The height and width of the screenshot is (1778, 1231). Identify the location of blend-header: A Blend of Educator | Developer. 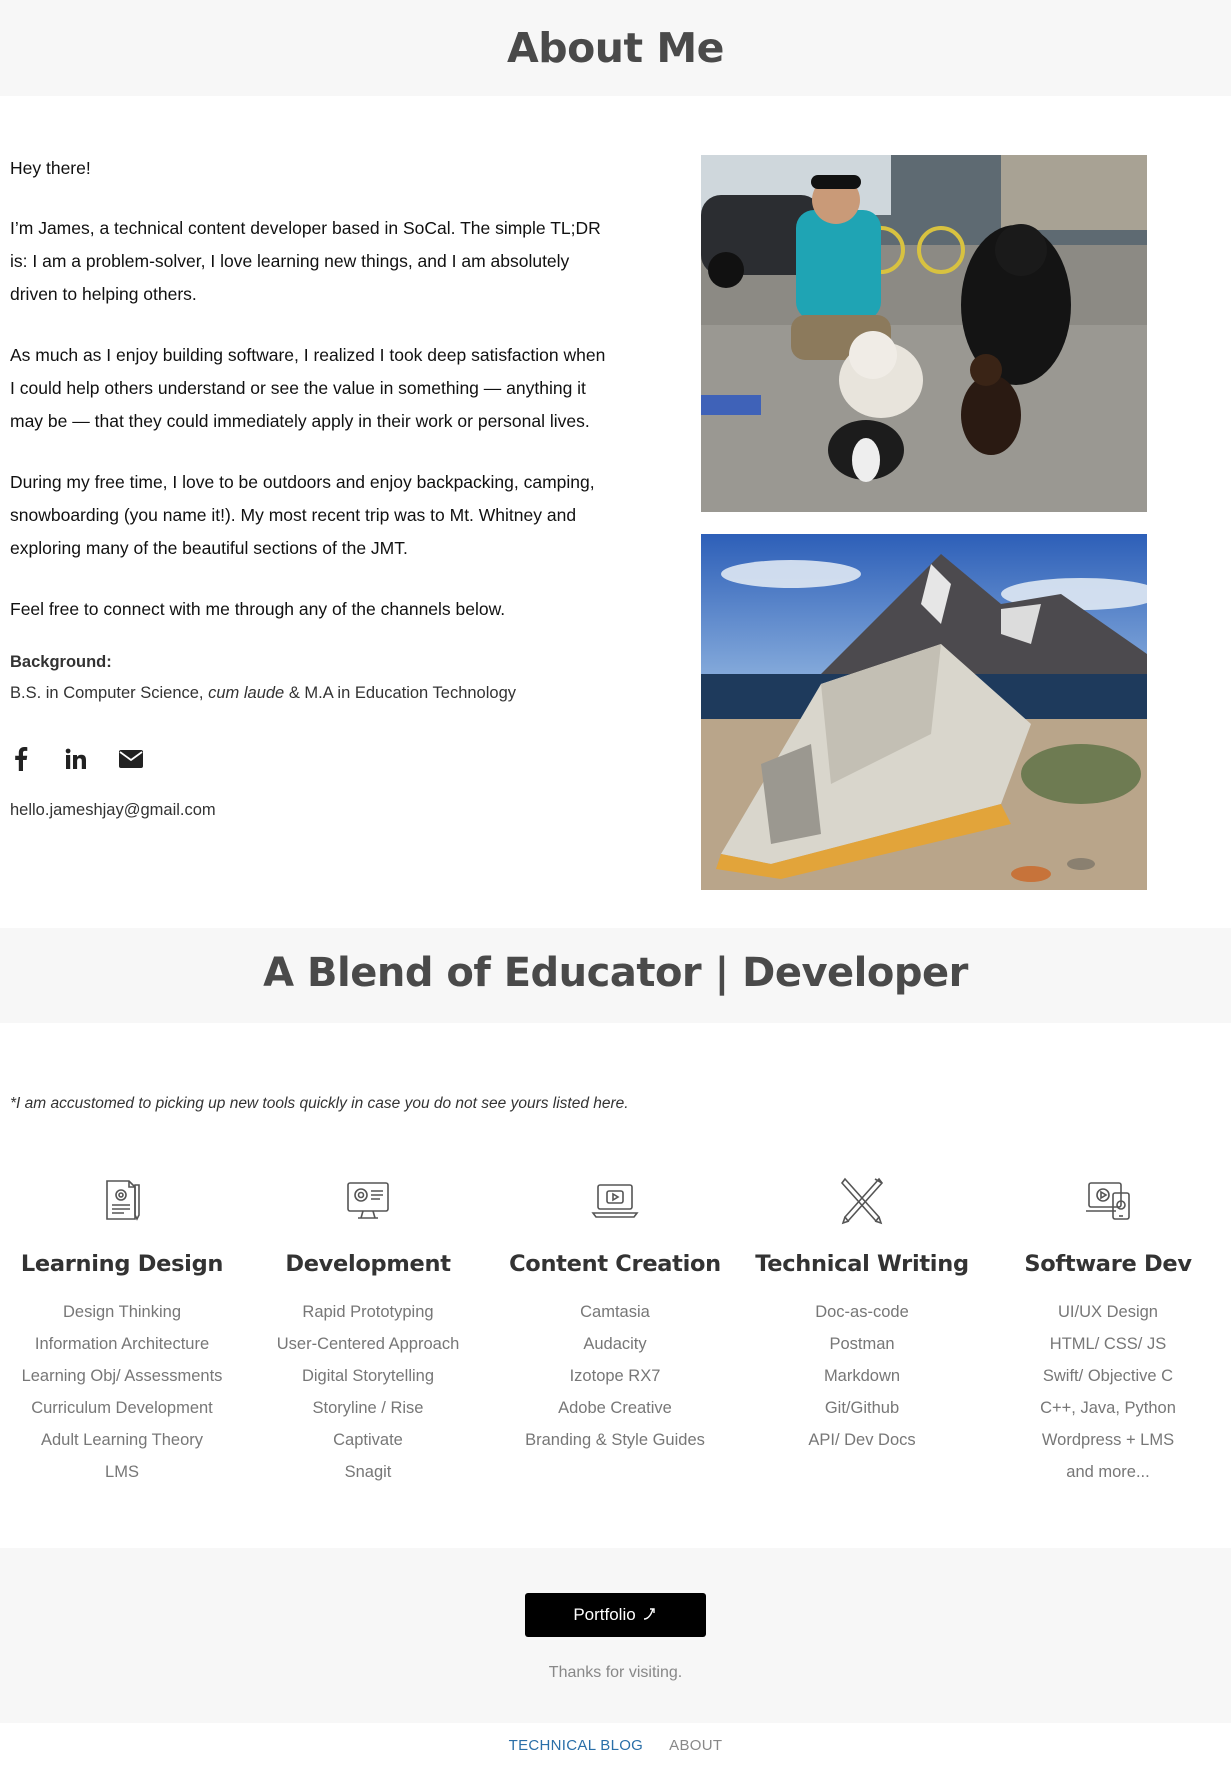
(615, 975).